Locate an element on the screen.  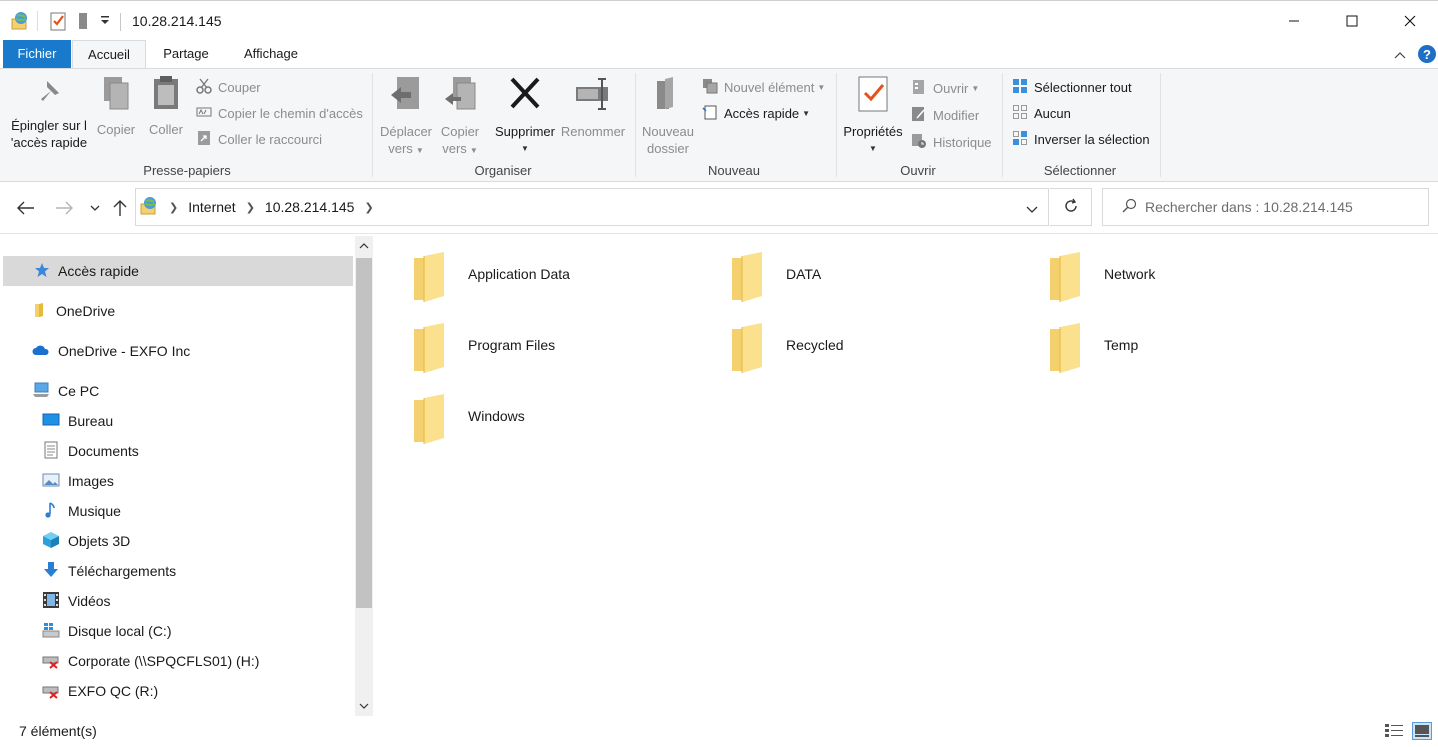
address-bar: ❯ Internet ❯ 10.28.214.145 ❯ is located at coordinates (592, 207).